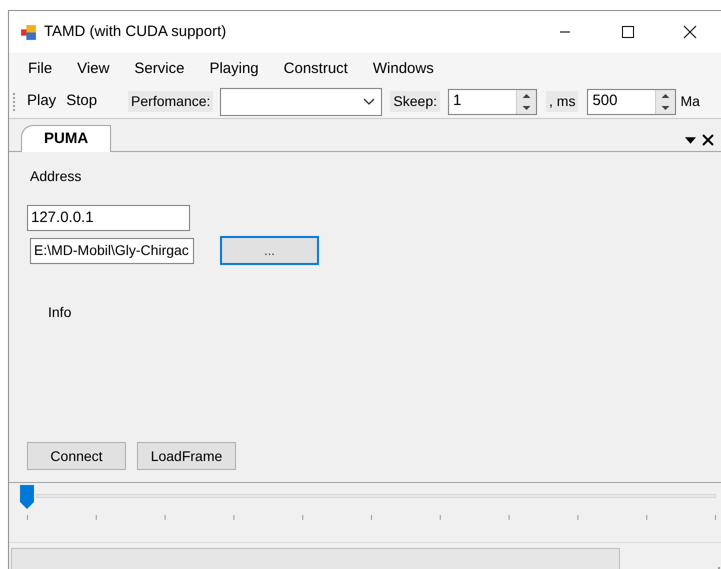  Describe the element at coordinates (93, 69) in the screenshot. I see `menu-item: View` at that location.